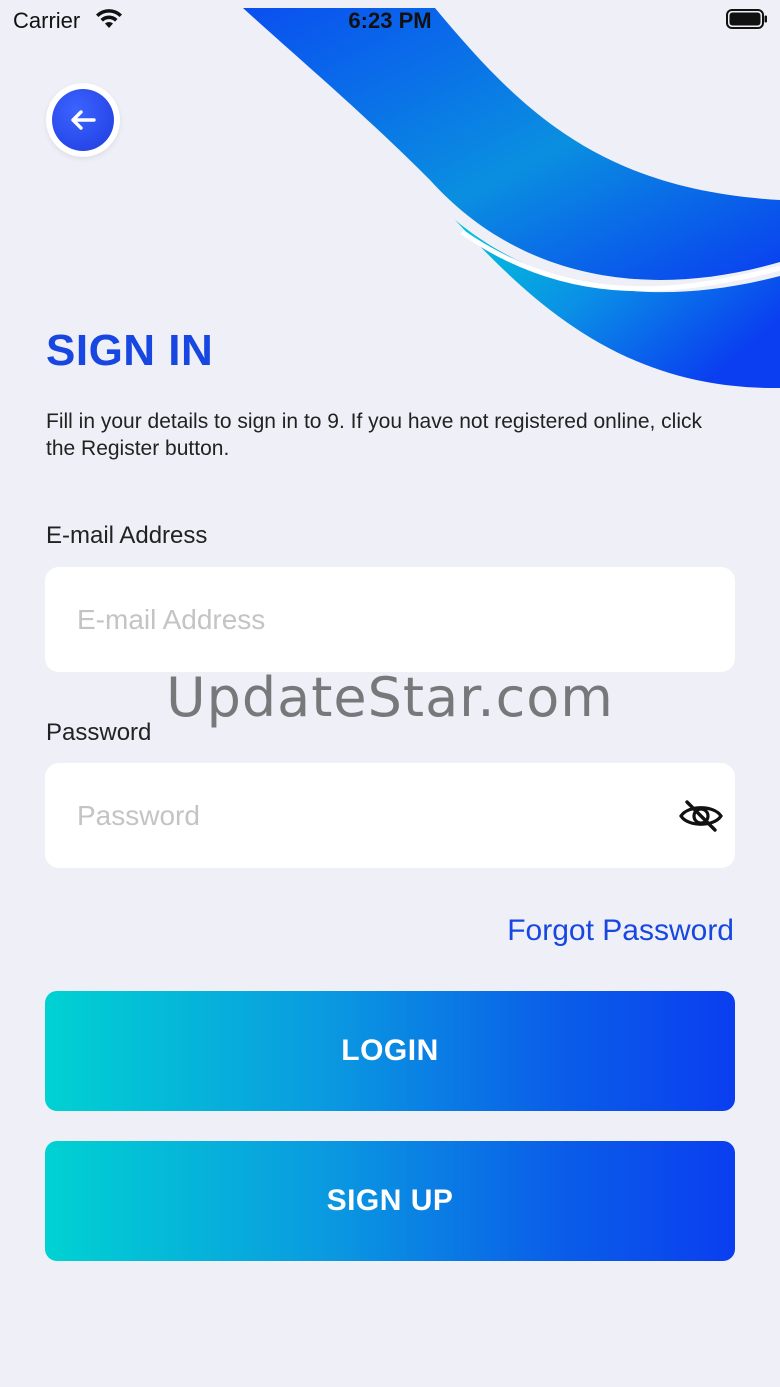 The image size is (780, 1387). I want to click on back-button, so click(83, 120).